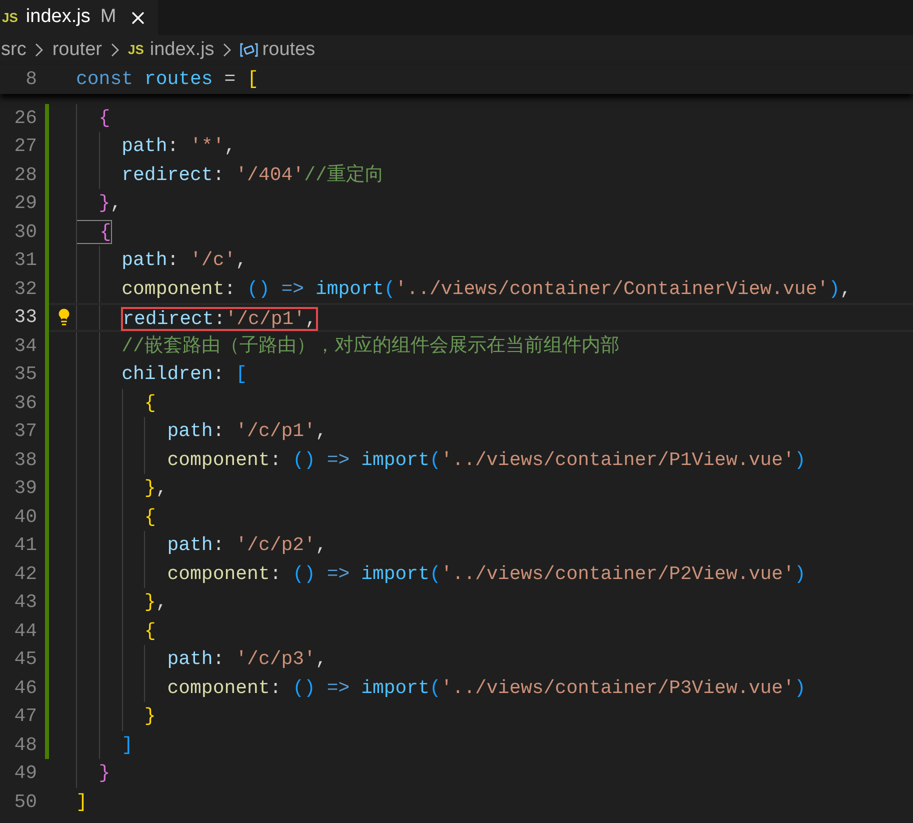  I want to click on code-line: children: [, so click(184, 374).